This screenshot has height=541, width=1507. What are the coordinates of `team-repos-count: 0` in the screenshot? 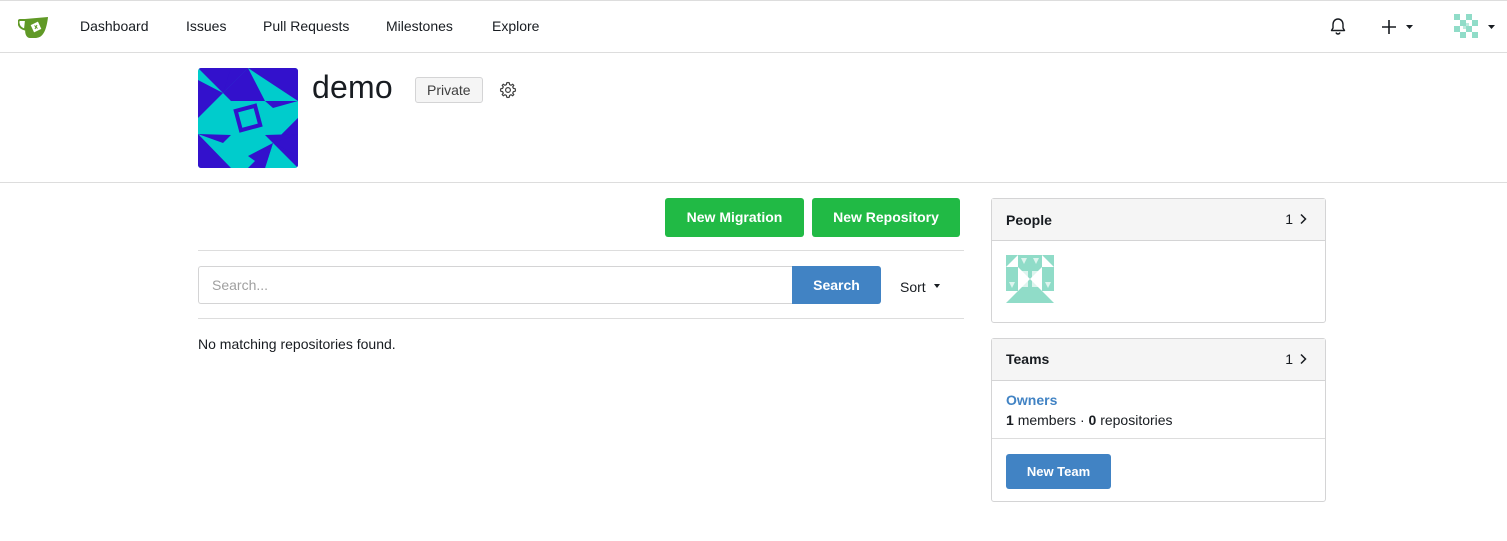 It's located at (1092, 420).